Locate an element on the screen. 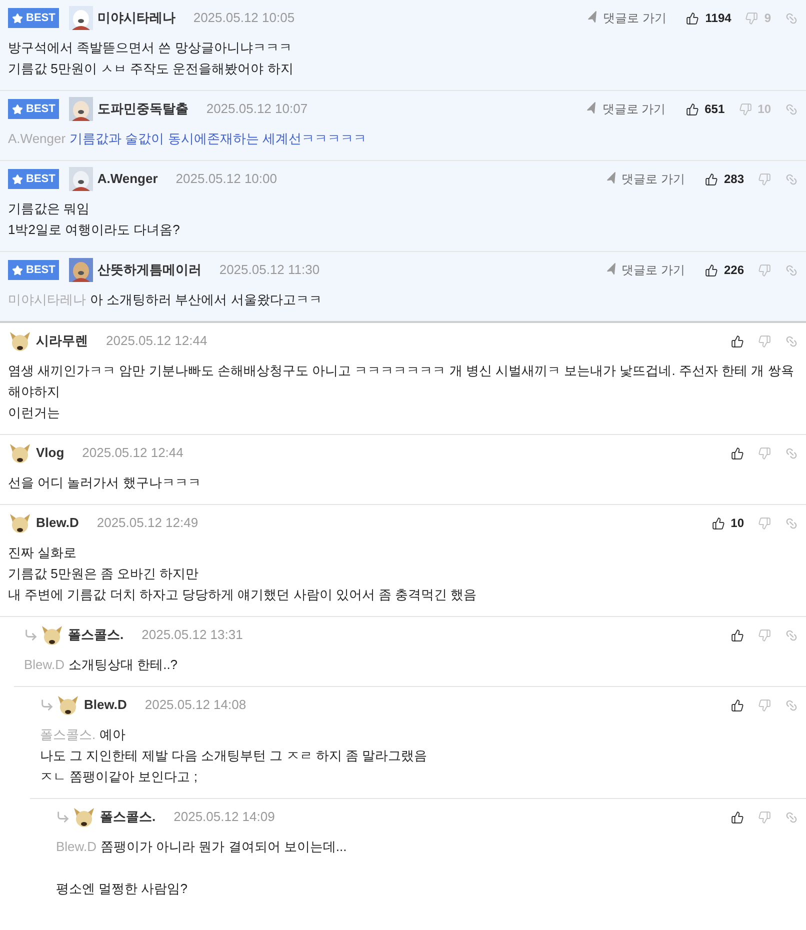 This screenshot has height=930, width=806. comment-text: 기름값 5만원이 ㅅㅂ 주작도 운전을해봤어야 하지 is located at coordinates (151, 68).